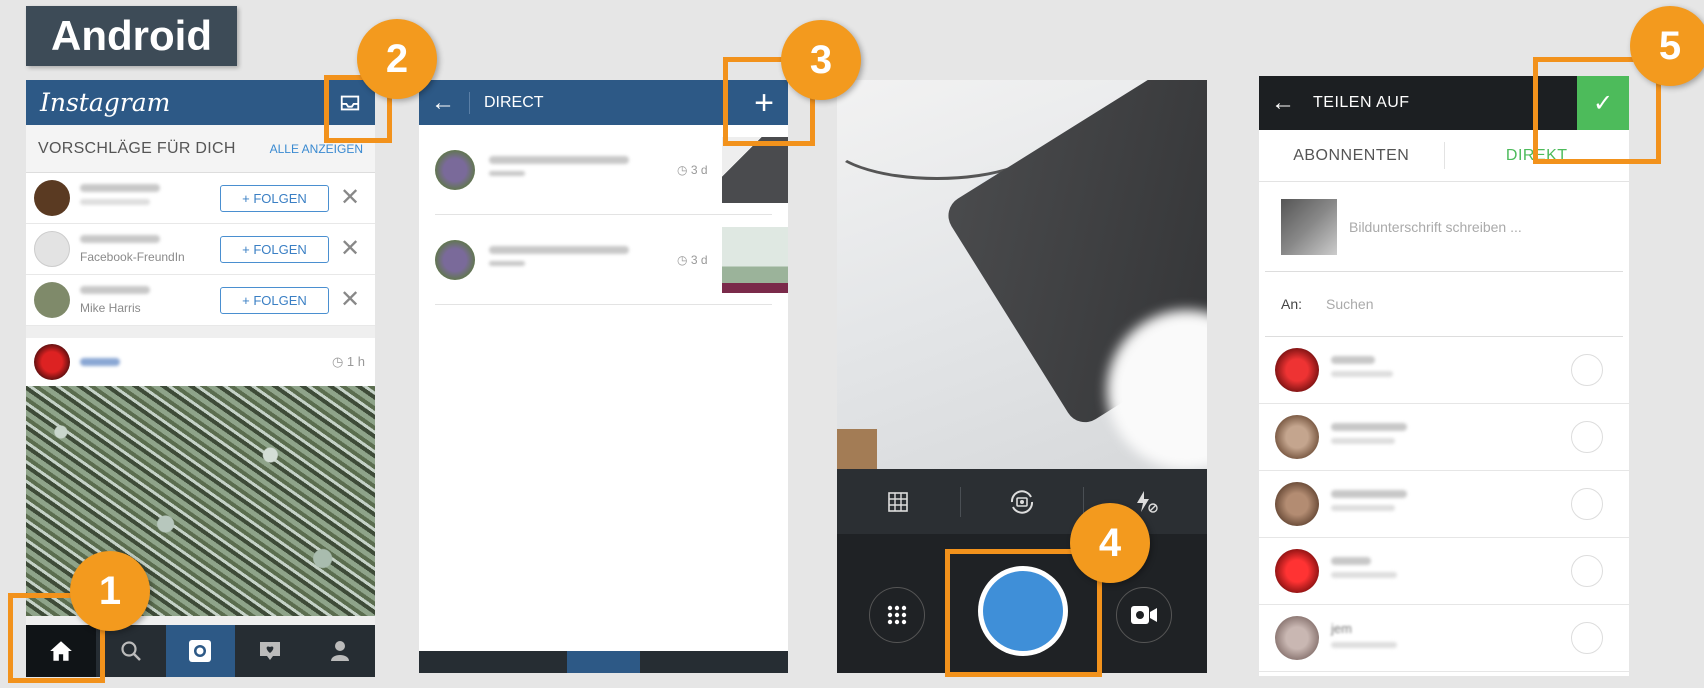  What do you see at coordinates (1292, 304) in the screenshot?
I see `to-label: An:` at bounding box center [1292, 304].